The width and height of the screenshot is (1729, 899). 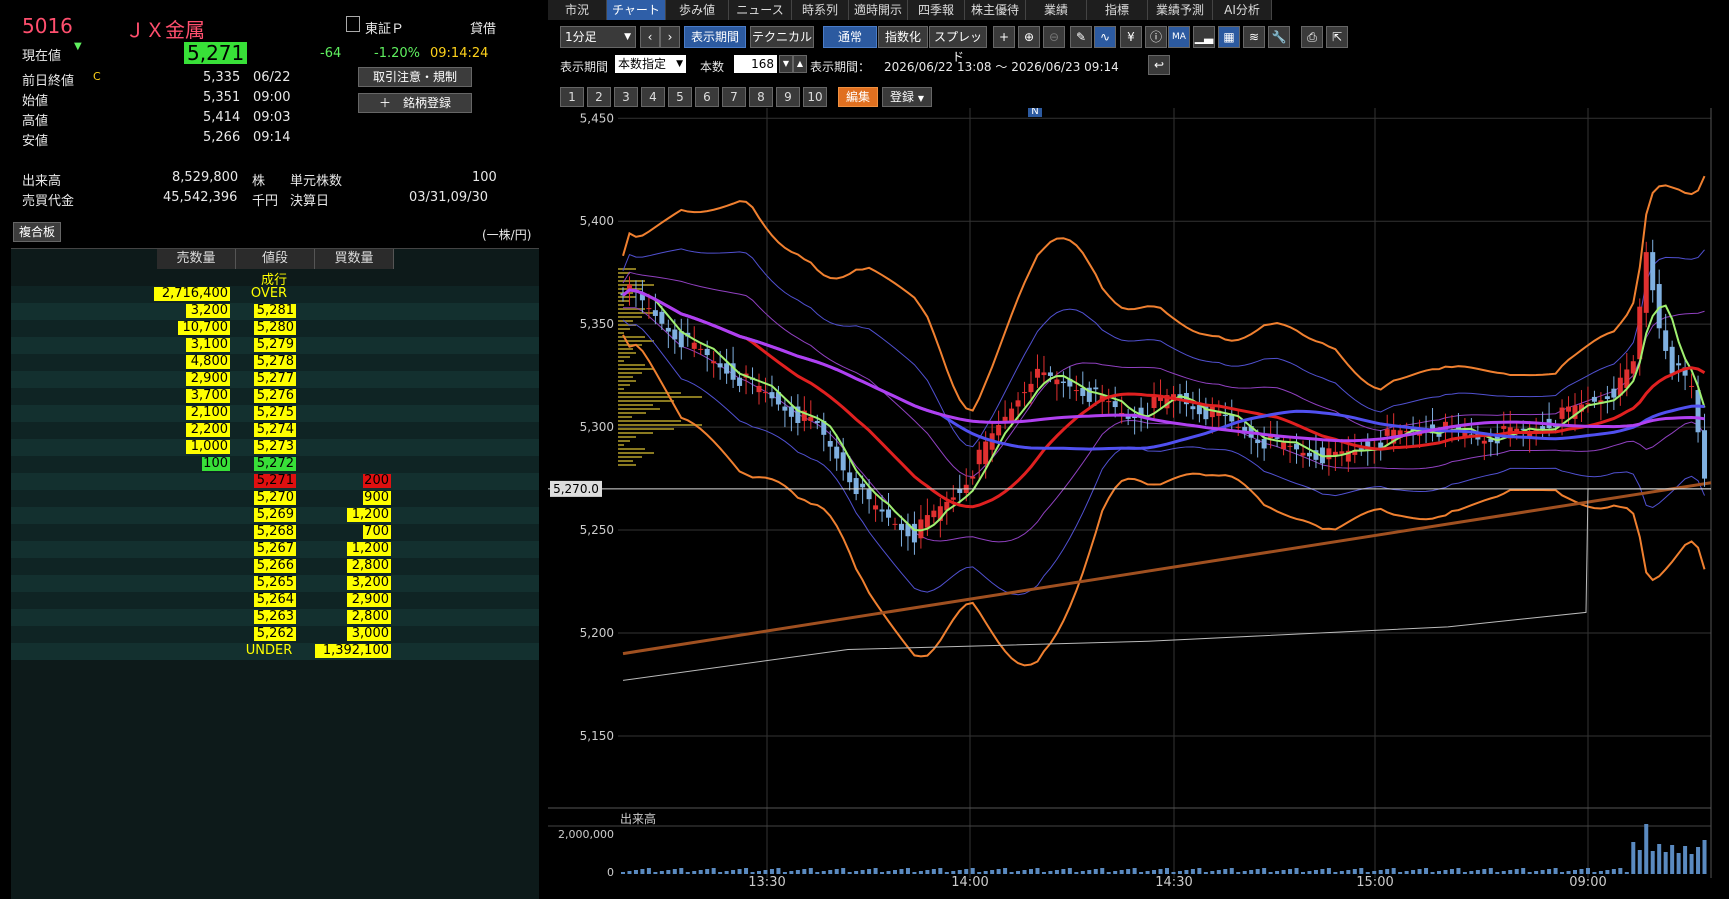 What do you see at coordinates (275, 498) in the screenshot?
I see `order-book-row: 5,270 900` at bounding box center [275, 498].